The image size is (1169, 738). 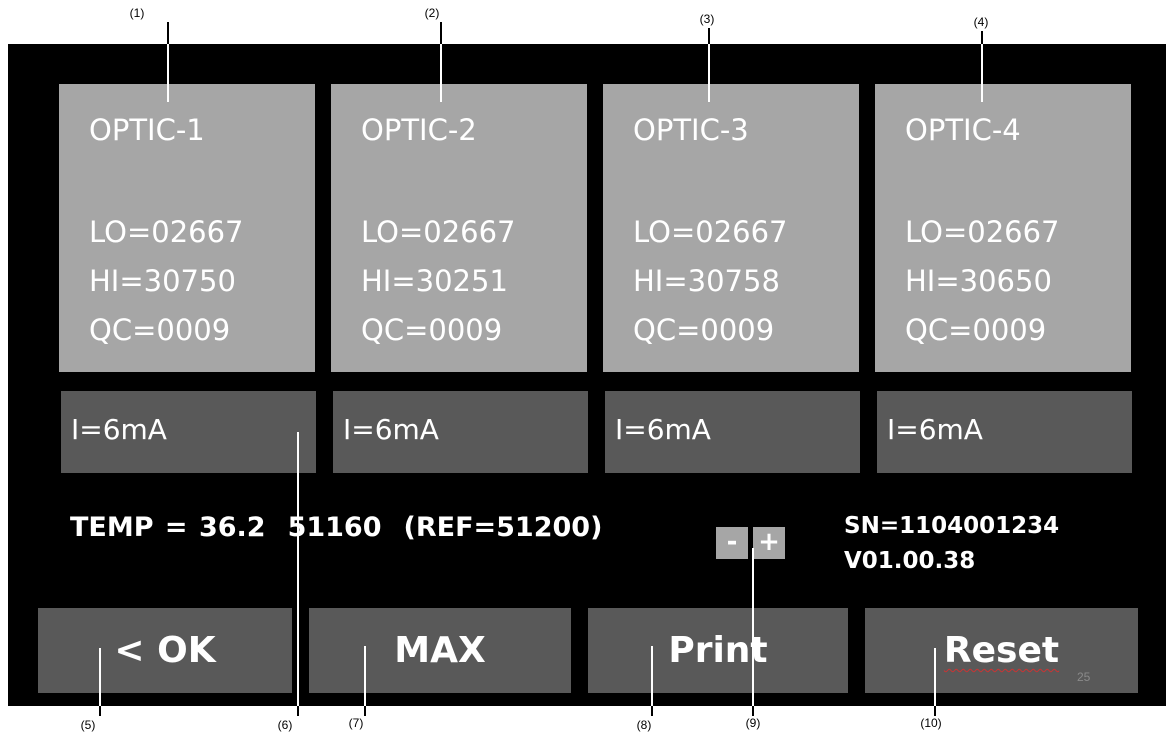 I want to click on callout-label-7: (7), so click(x=356, y=723).